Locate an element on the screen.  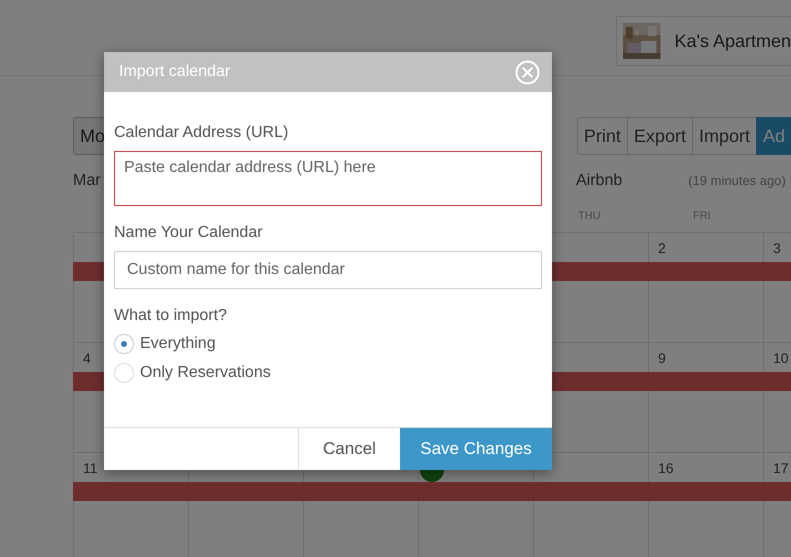
sync-time: (19 minutes ago) is located at coordinates (737, 180).